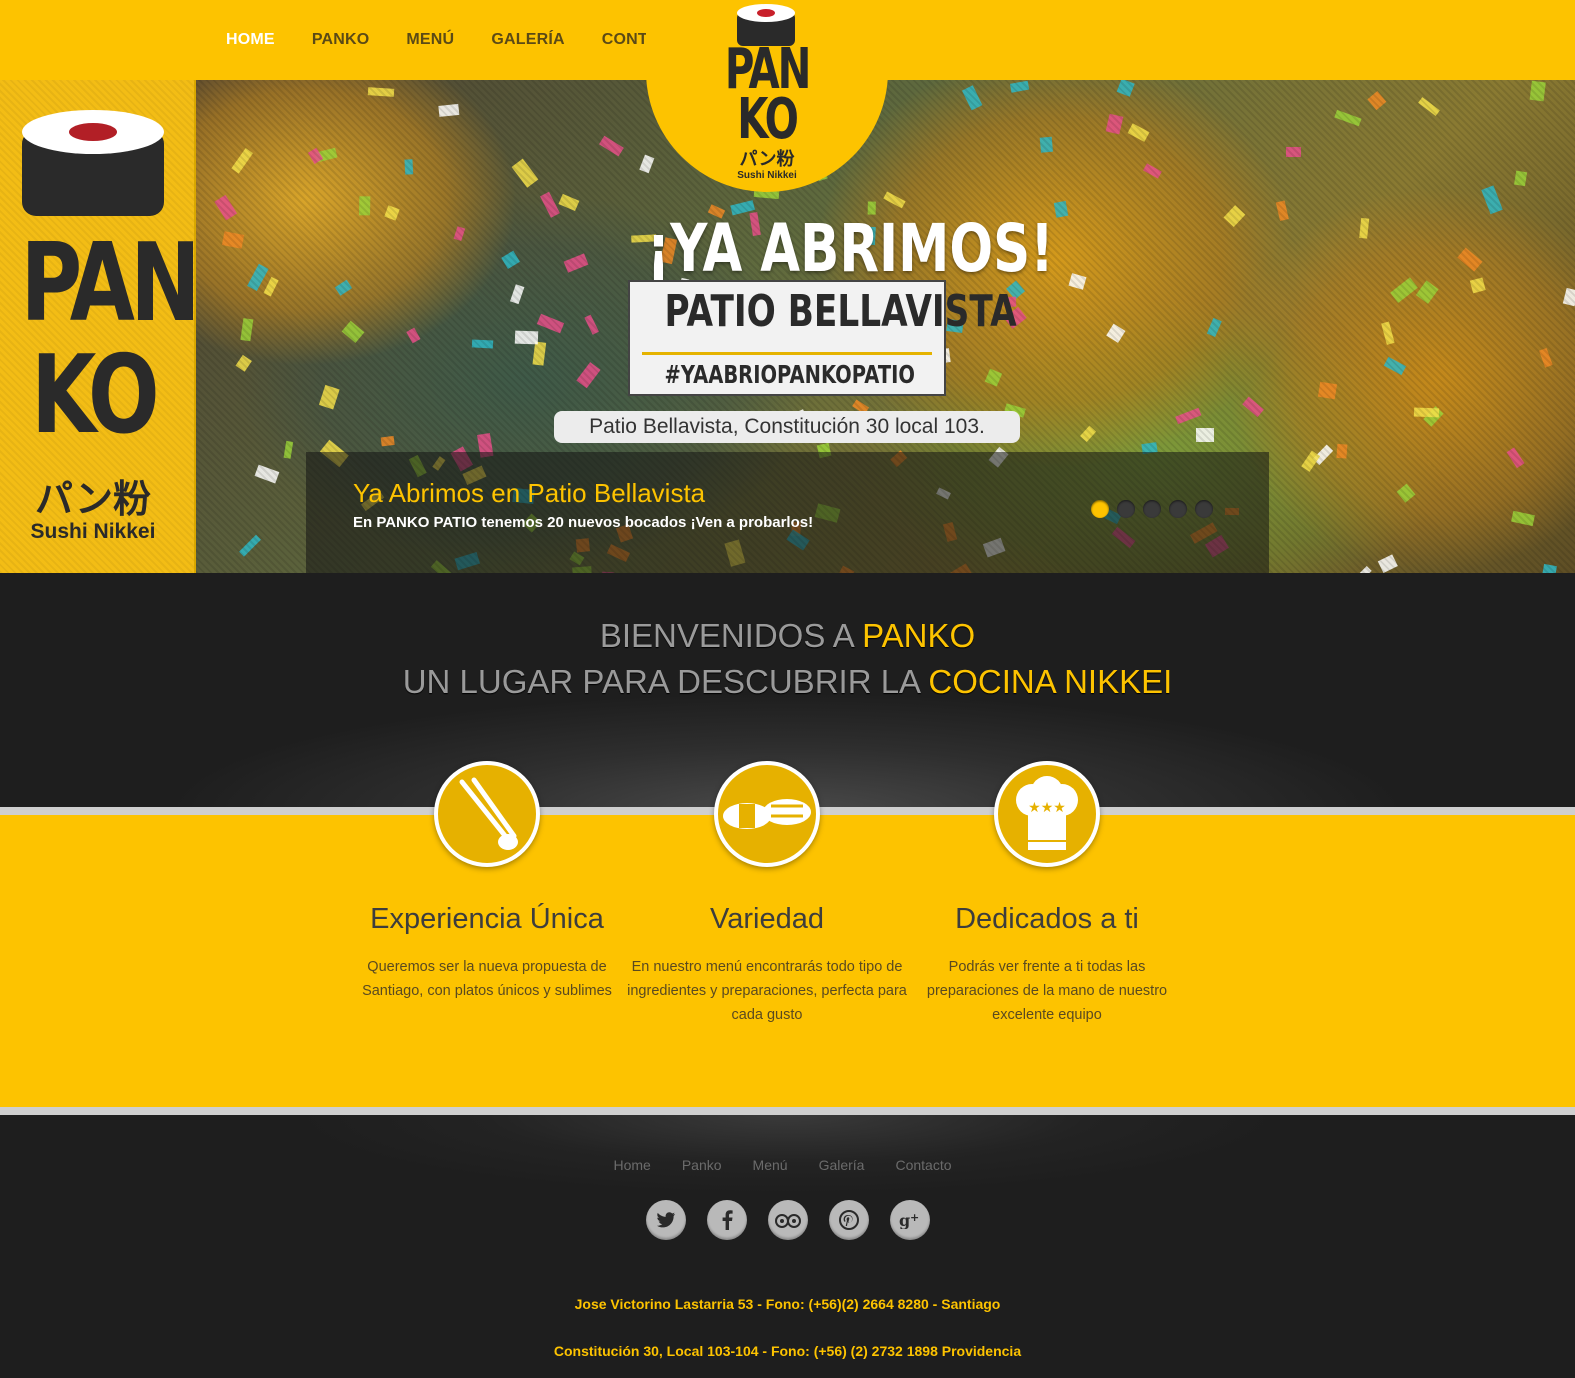  Describe the element at coordinates (631, 1165) in the screenshot. I see `footer-nav-home: Home` at that location.